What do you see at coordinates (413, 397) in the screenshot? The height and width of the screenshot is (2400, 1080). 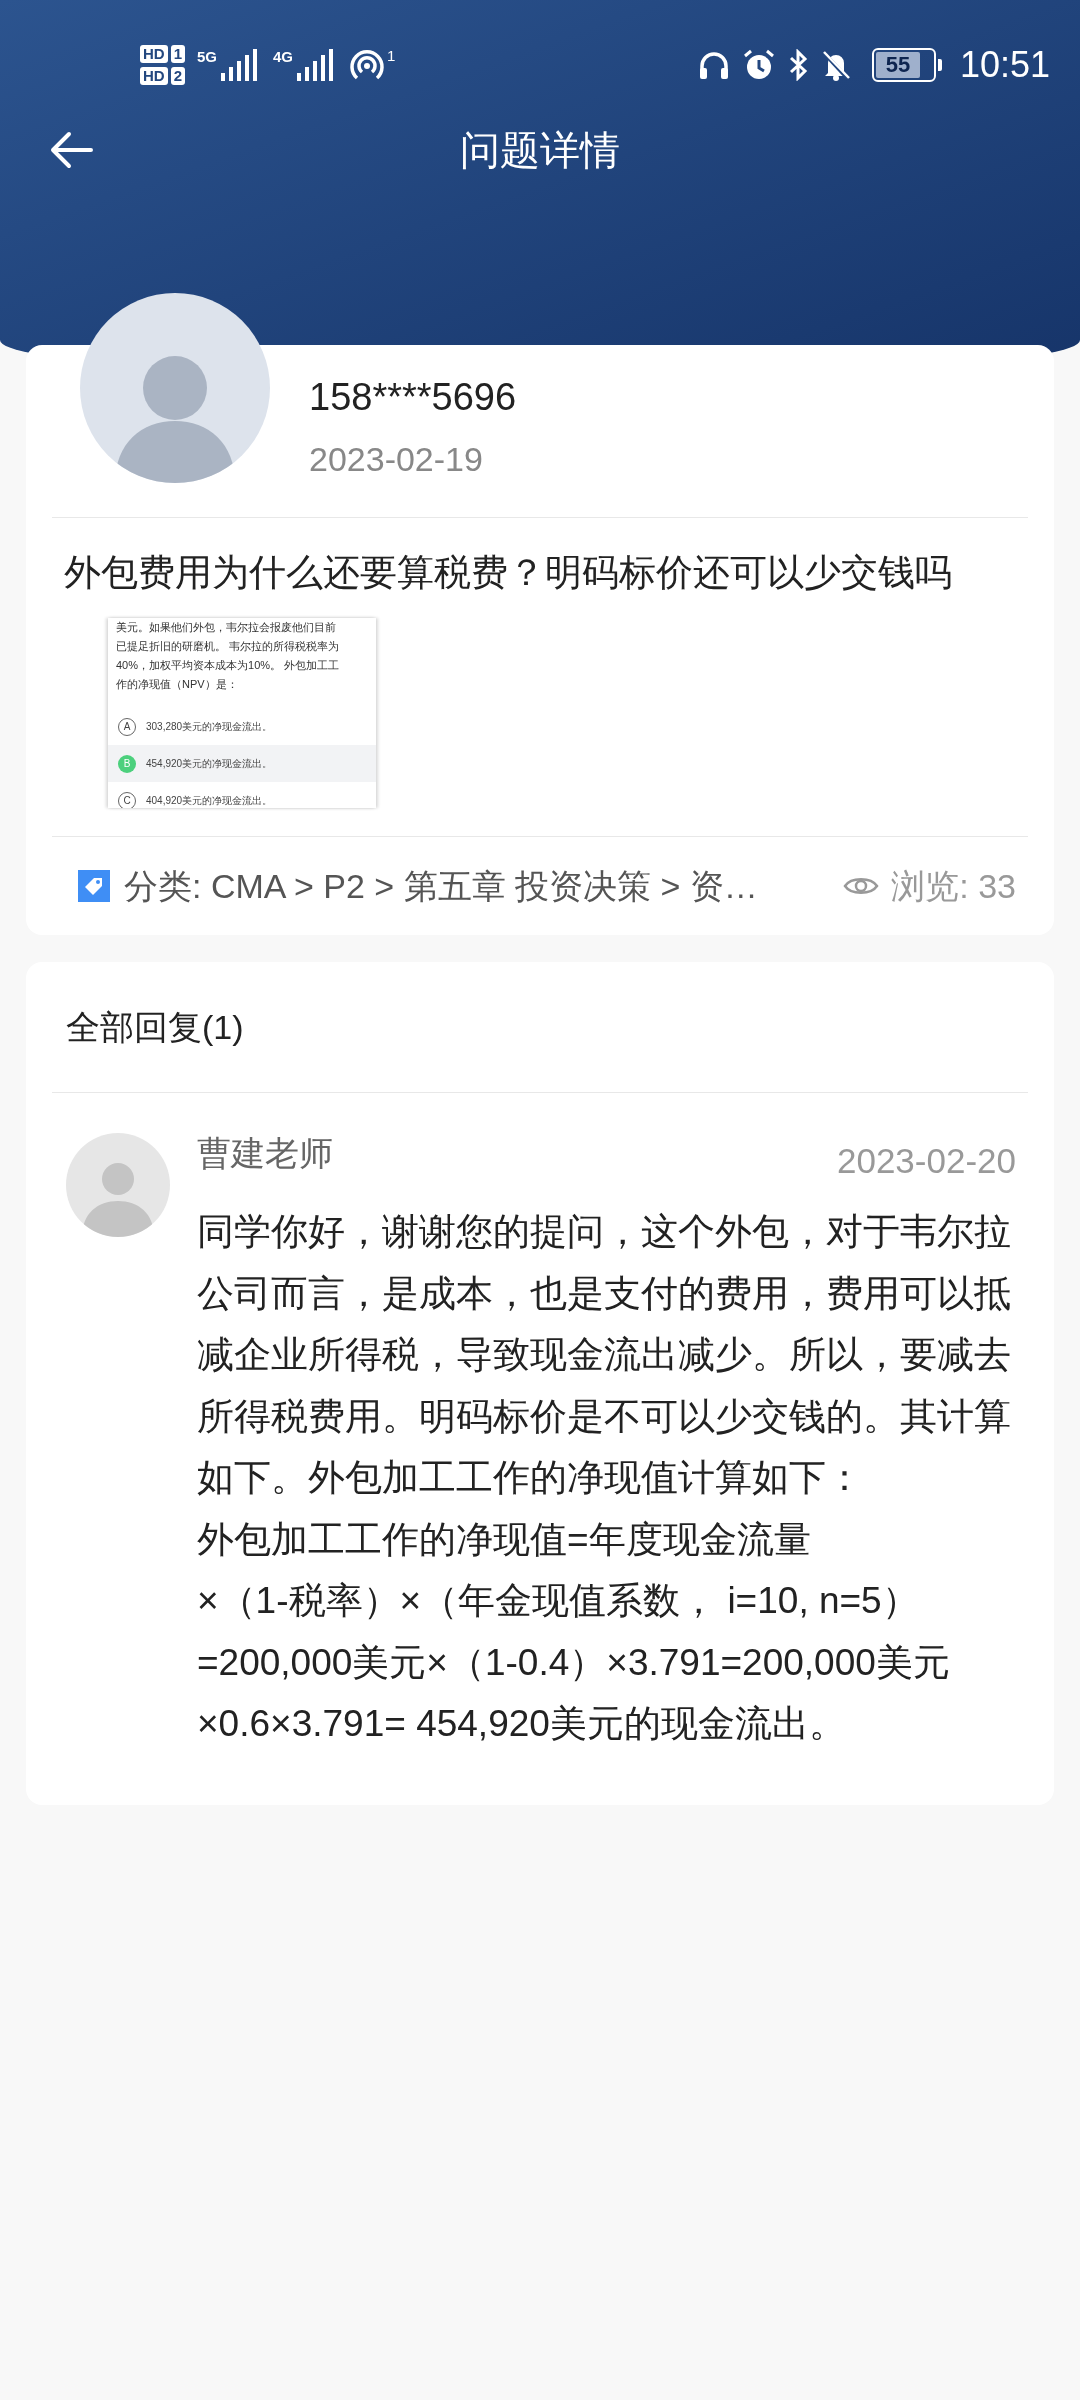 I see `user-name: 158****5696` at bounding box center [413, 397].